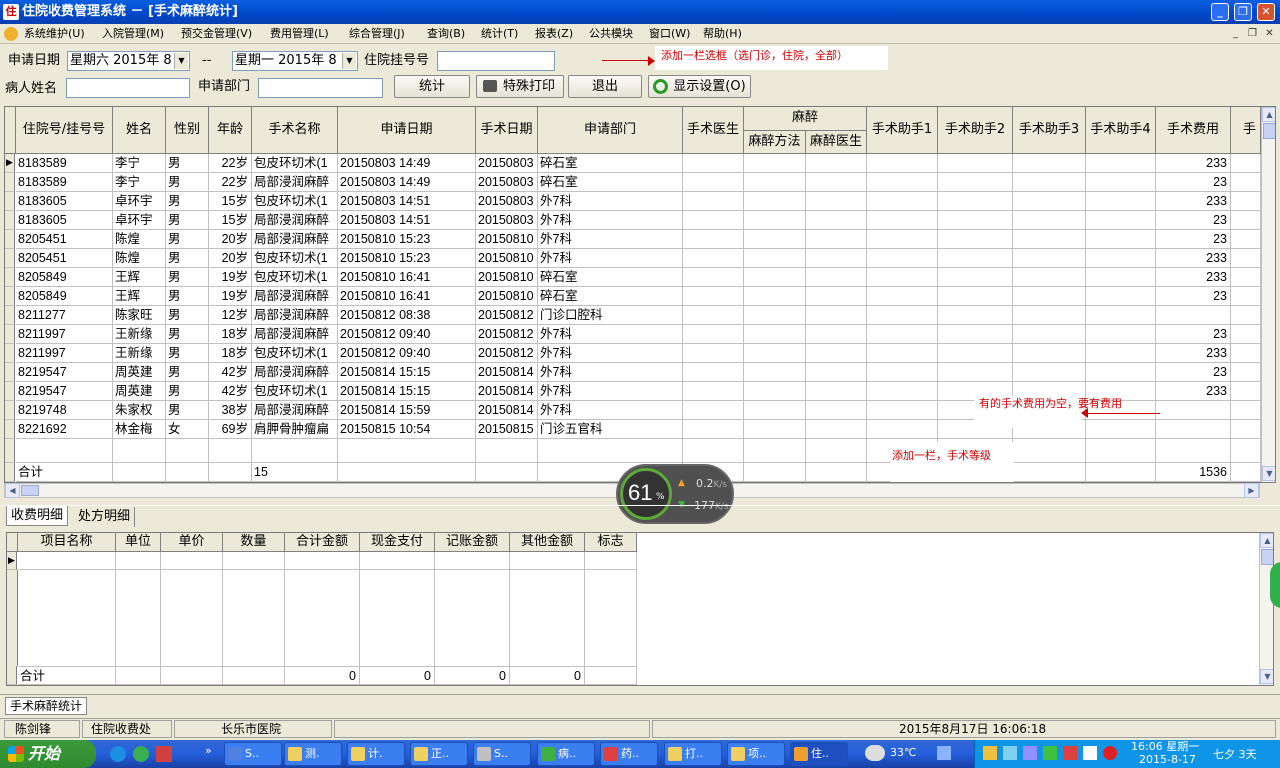 Image resolution: width=1280 pixels, height=768 pixels. Describe the element at coordinates (432, 86) in the screenshot. I see `stat-button: 统计` at that location.